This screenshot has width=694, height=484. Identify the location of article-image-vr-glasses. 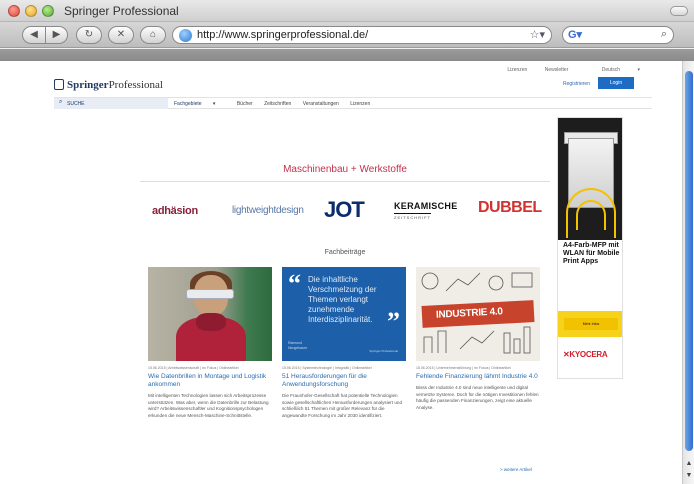
(210, 314).